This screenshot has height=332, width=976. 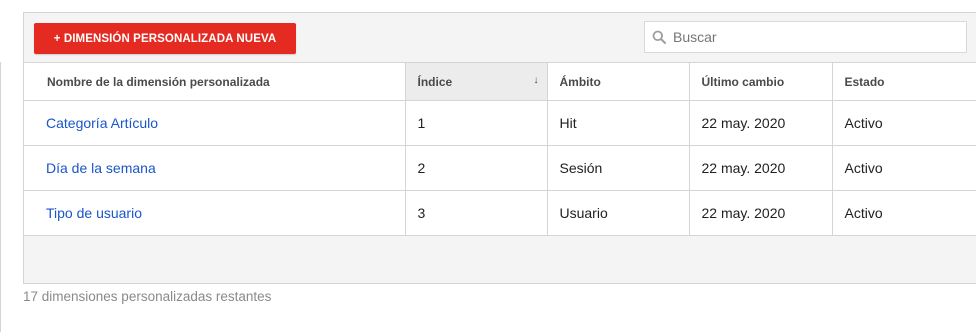 I want to click on dimension-name-cell: Tipo de usuario, so click(x=215, y=213).